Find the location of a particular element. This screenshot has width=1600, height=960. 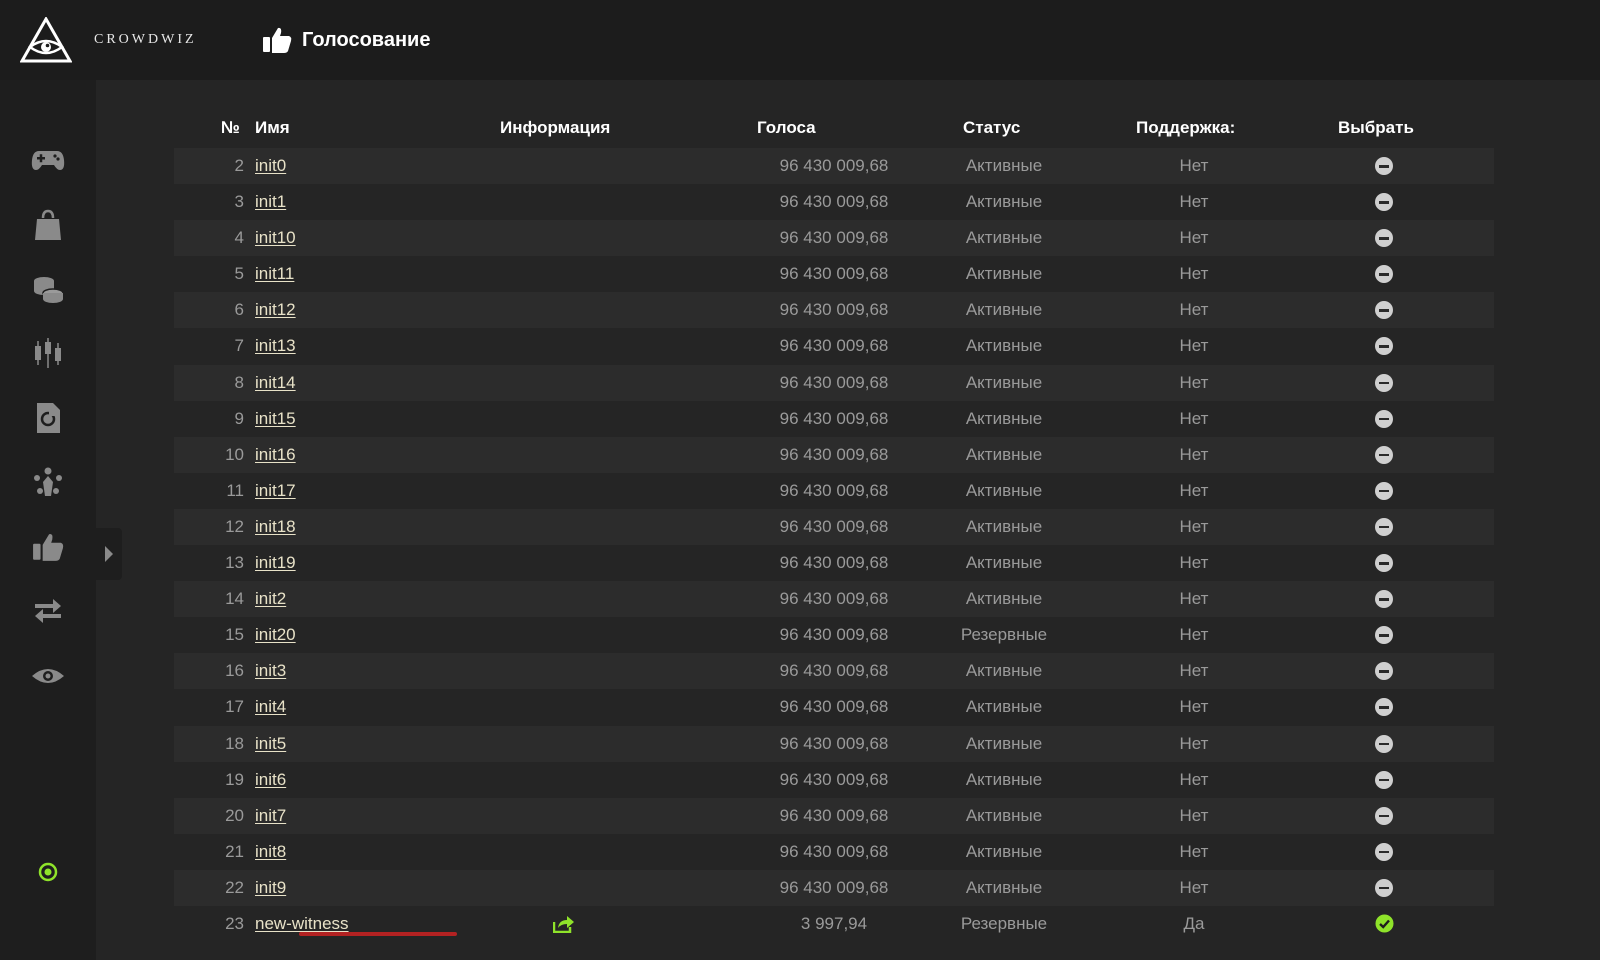

row-number: 3 is located at coordinates (239, 202).